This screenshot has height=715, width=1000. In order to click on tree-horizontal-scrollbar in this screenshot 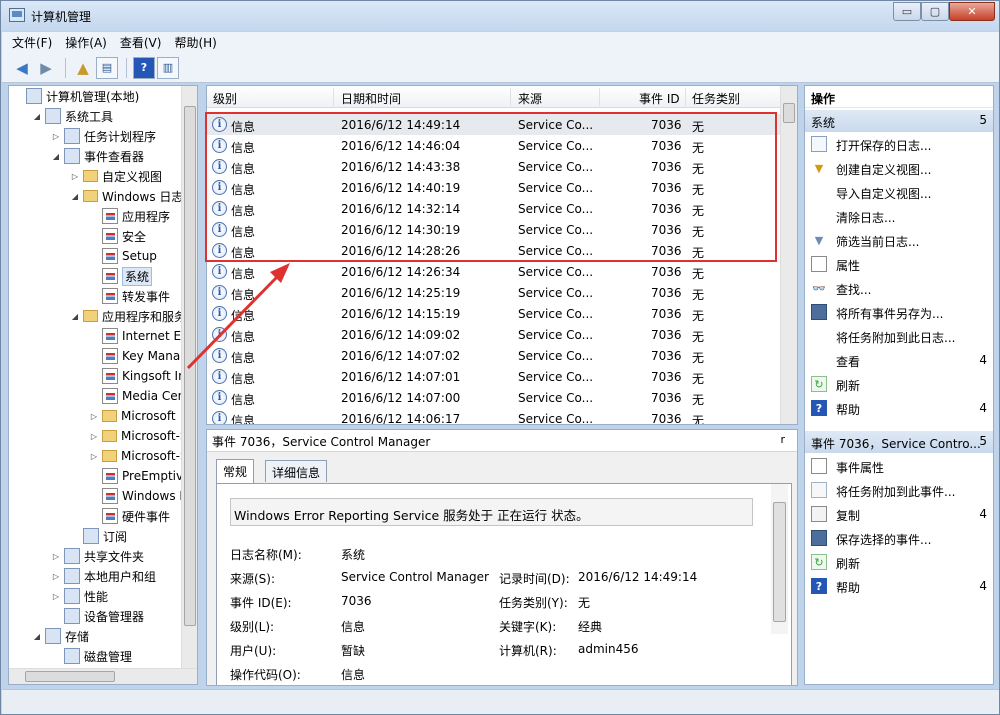, I will do `click(103, 676)`.